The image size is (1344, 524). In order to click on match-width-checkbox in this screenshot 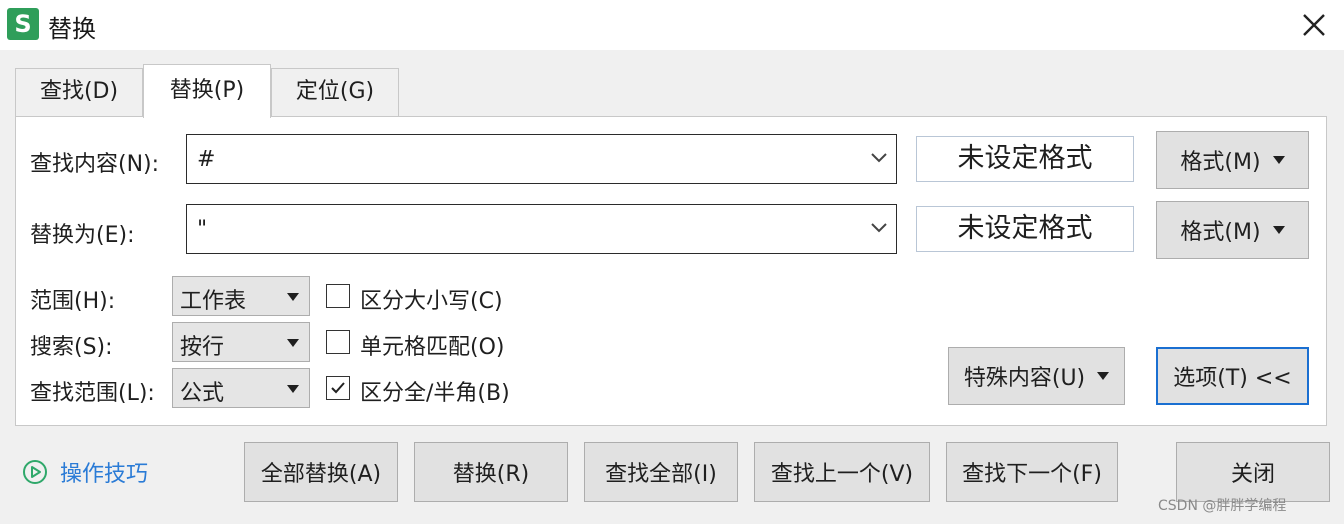, I will do `click(338, 388)`.